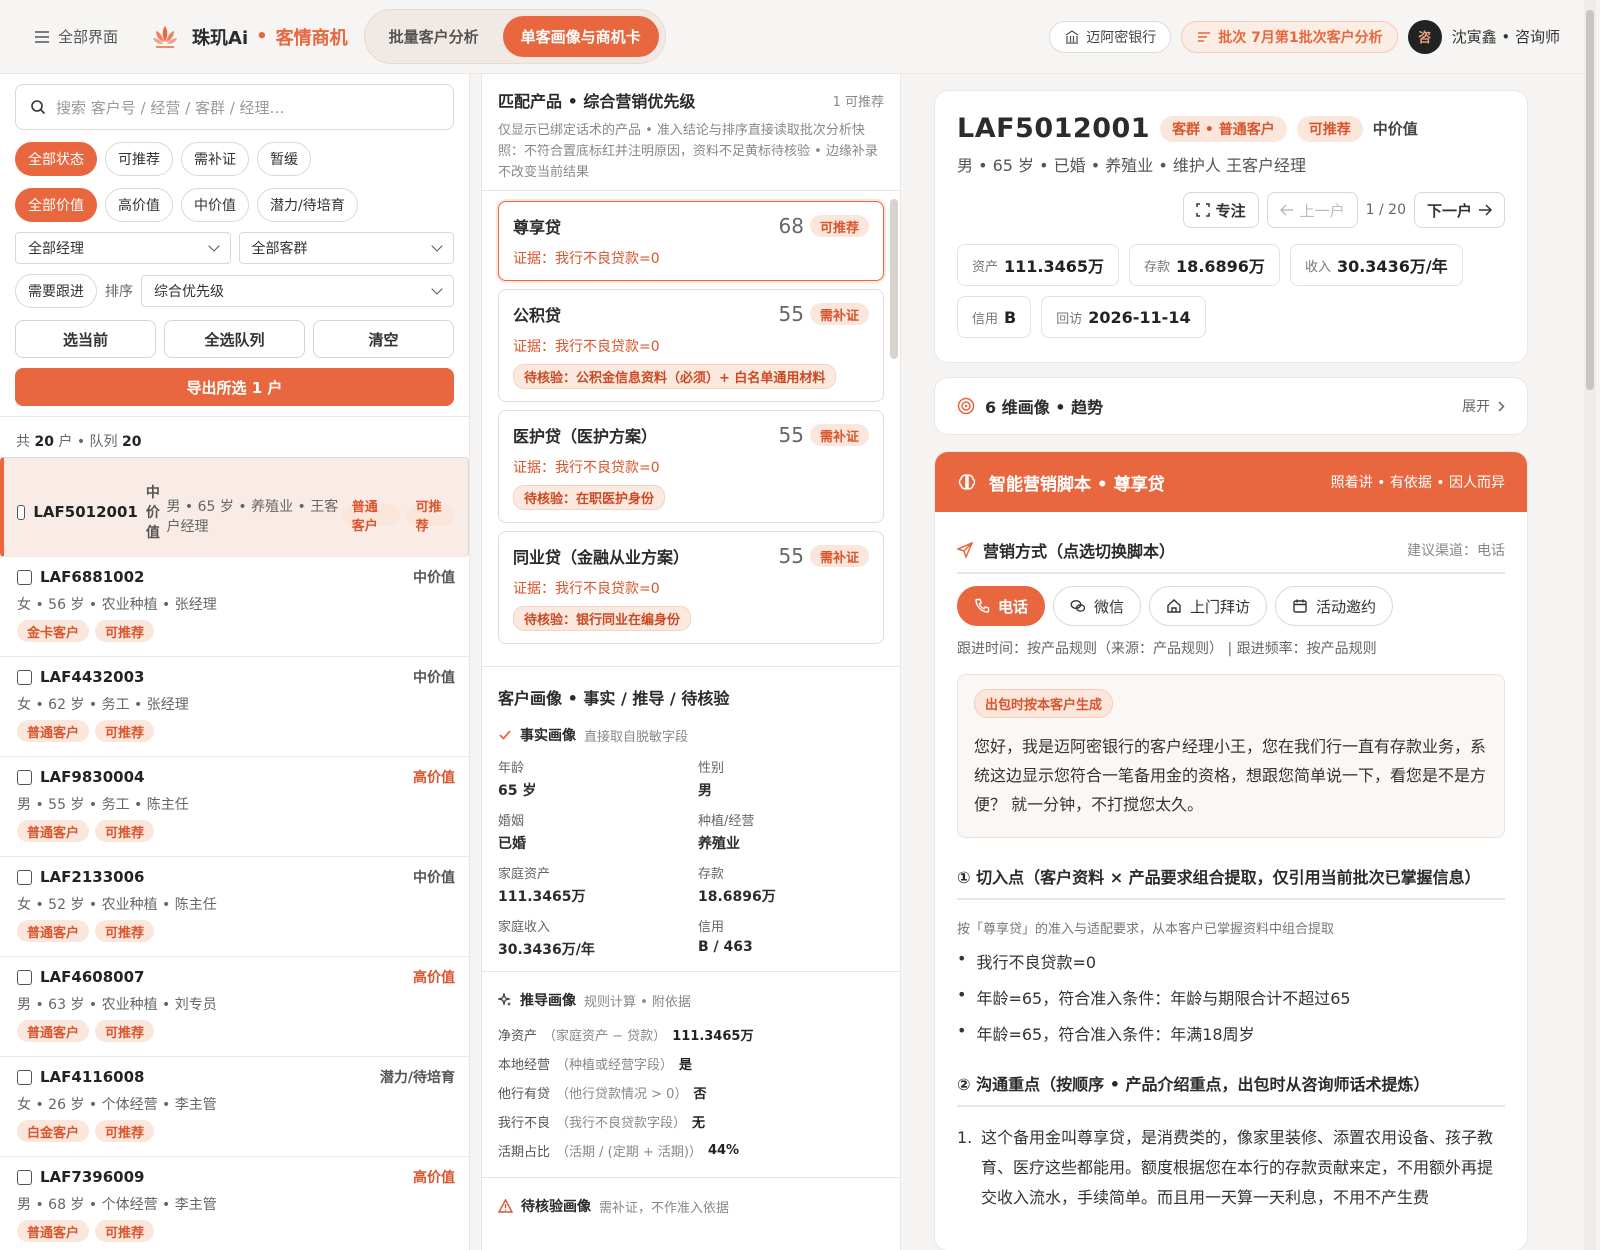  I want to click on tab-single-customer: 单客画像与商机卡, so click(580, 36).